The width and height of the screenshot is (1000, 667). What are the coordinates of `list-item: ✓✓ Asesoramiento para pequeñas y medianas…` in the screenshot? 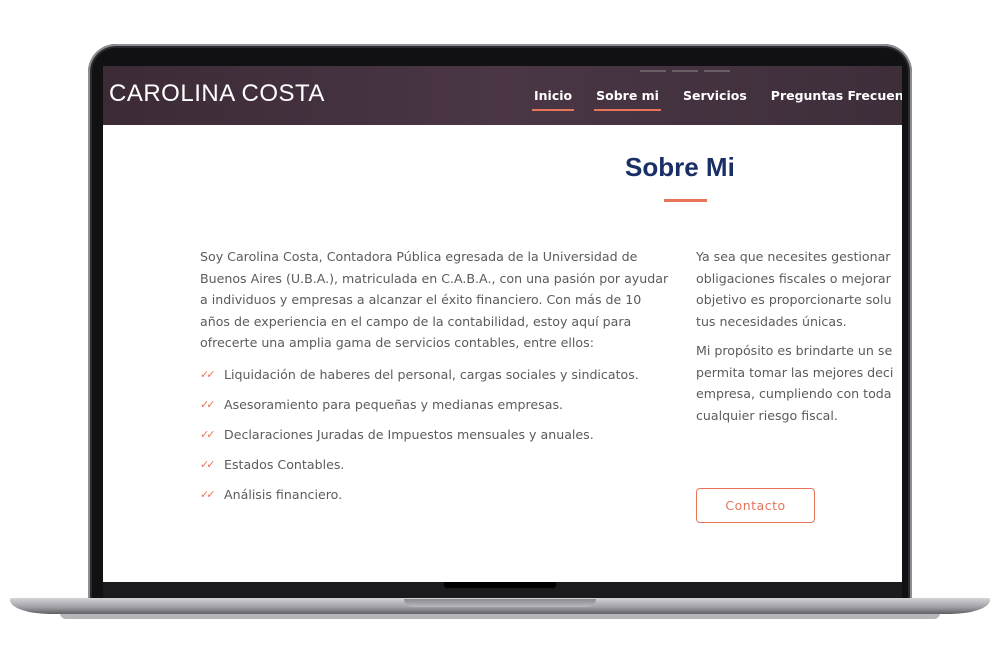 It's located at (435, 405).